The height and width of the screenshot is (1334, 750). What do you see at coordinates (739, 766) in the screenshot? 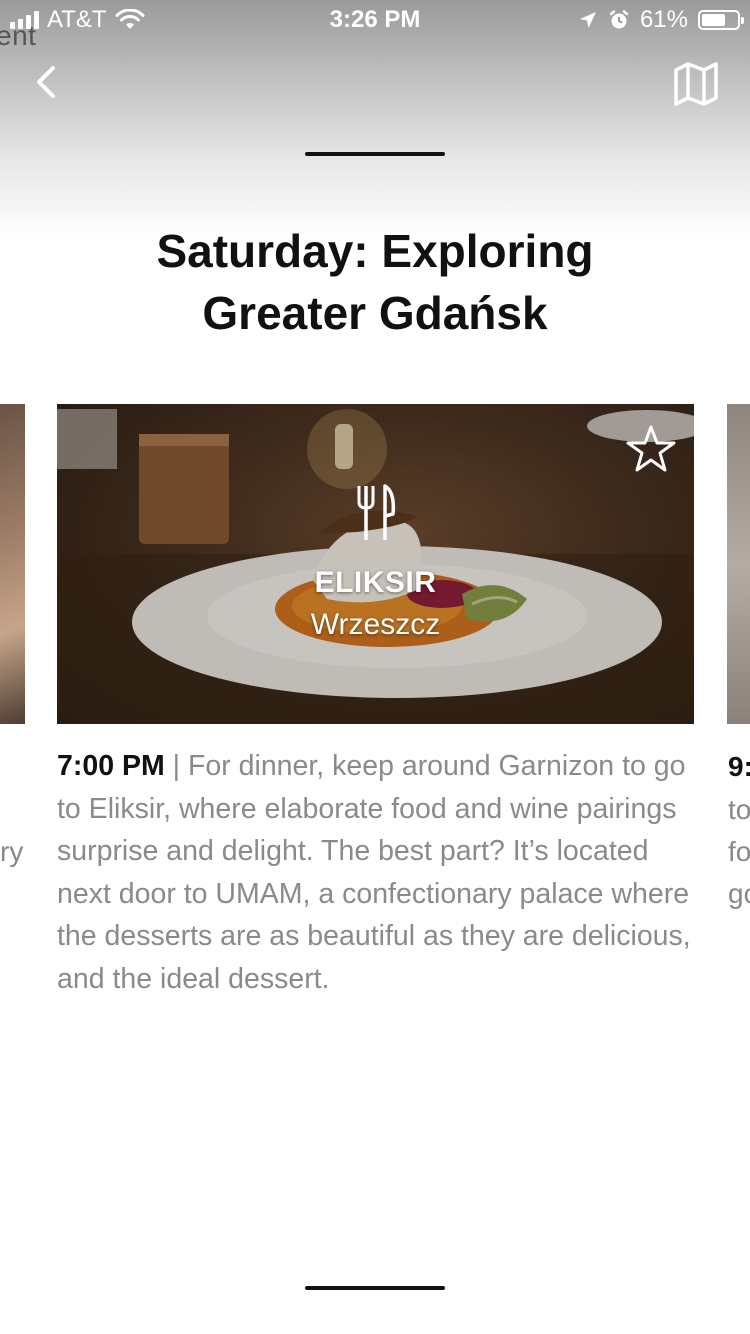
I see `next-card-time-fragment: 9:` at bounding box center [739, 766].